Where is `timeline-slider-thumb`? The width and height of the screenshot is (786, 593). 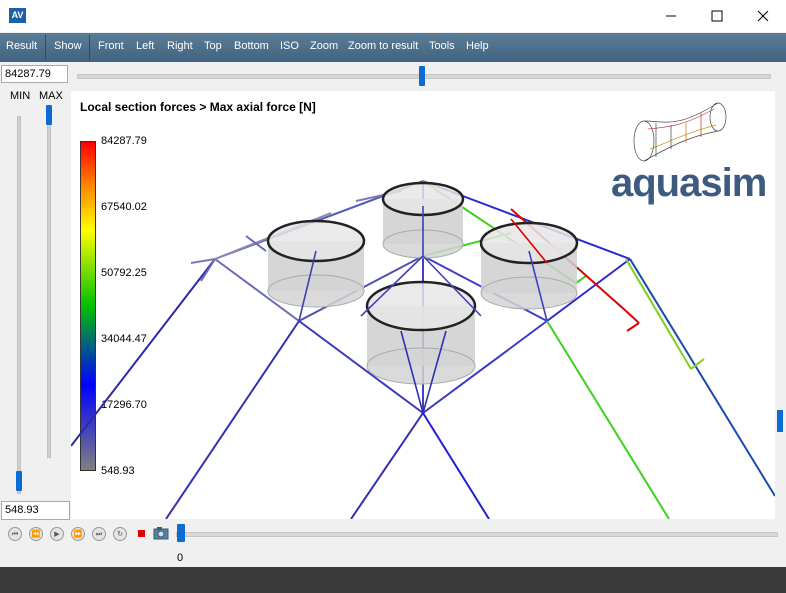
timeline-slider-thumb is located at coordinates (181, 533).